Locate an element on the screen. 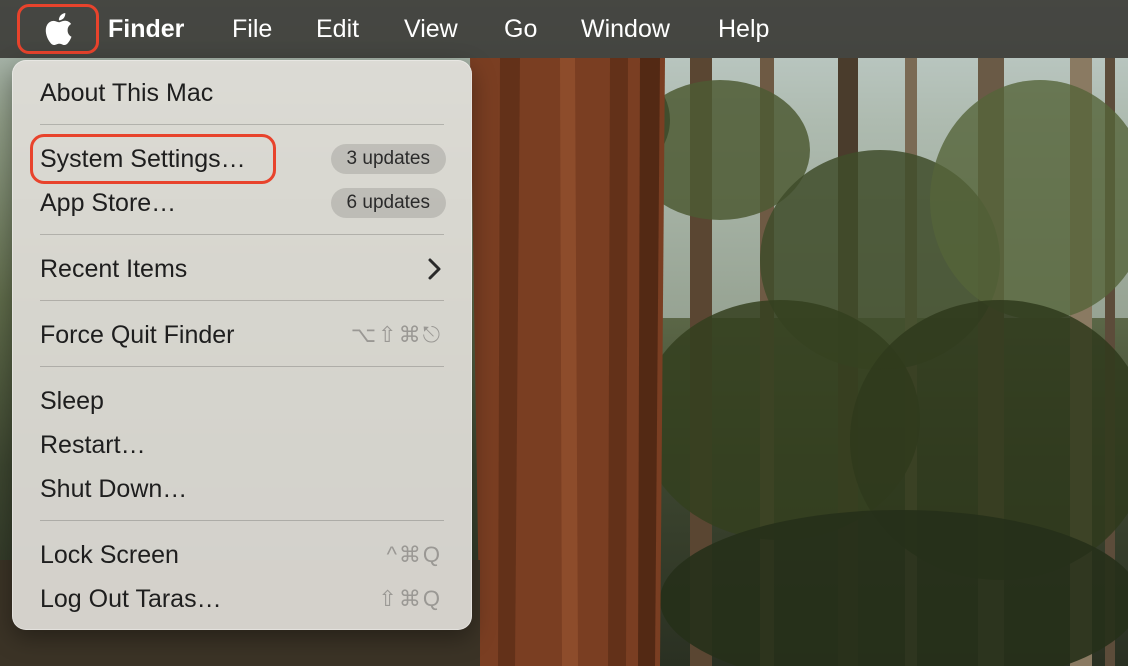 Image resolution: width=1128 pixels, height=666 pixels. system-settings-highlight-annotation is located at coordinates (153, 159).